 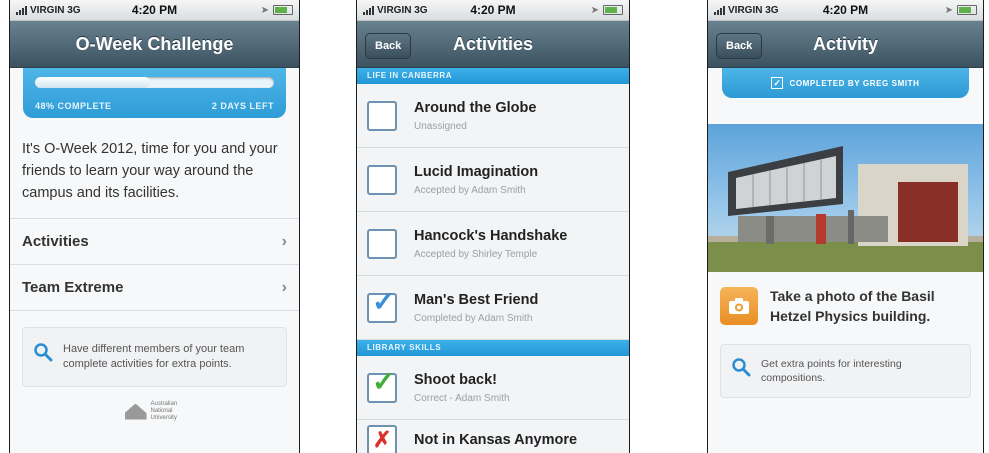 What do you see at coordinates (845, 209) in the screenshot?
I see `building-photo-image` at bounding box center [845, 209].